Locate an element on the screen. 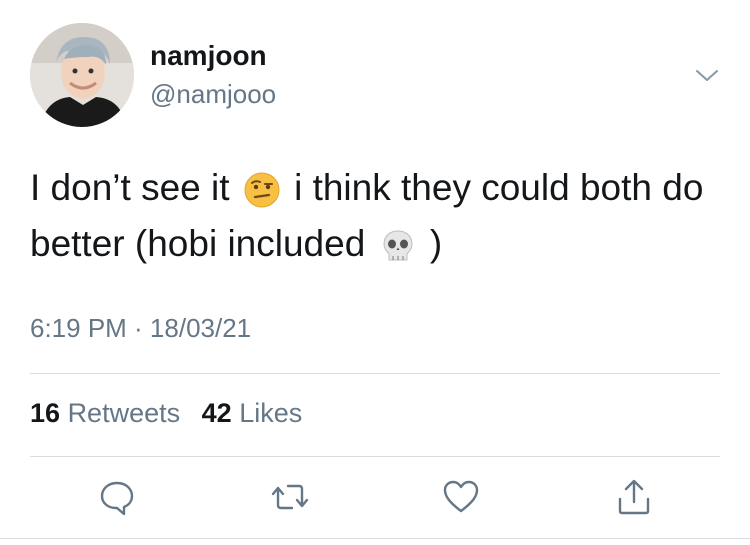 Image resolution: width=750 pixels, height=545 pixels. tweet-timestamp: 6:19 PM · 18/03/21 is located at coordinates (140, 328).